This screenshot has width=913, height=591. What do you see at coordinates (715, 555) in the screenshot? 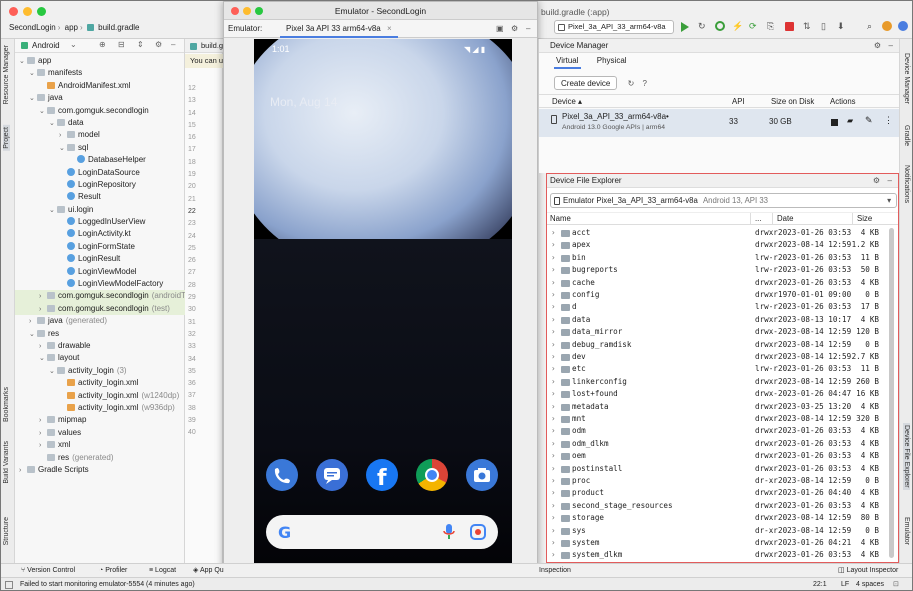
I see `file-row: › system_dlkm drwxr 2023-01-26 03:53 4 KB` at bounding box center [715, 555].